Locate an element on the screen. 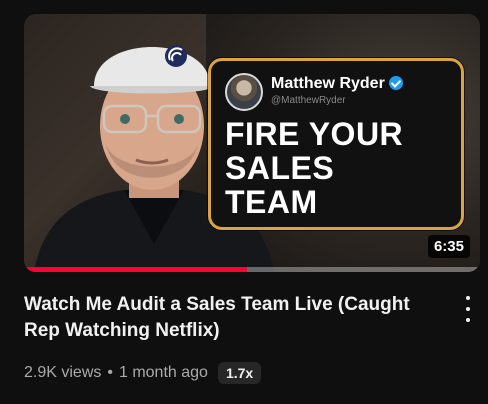 The width and height of the screenshot is (488, 404). tweet-author: Matthew Ryder is located at coordinates (337, 84).